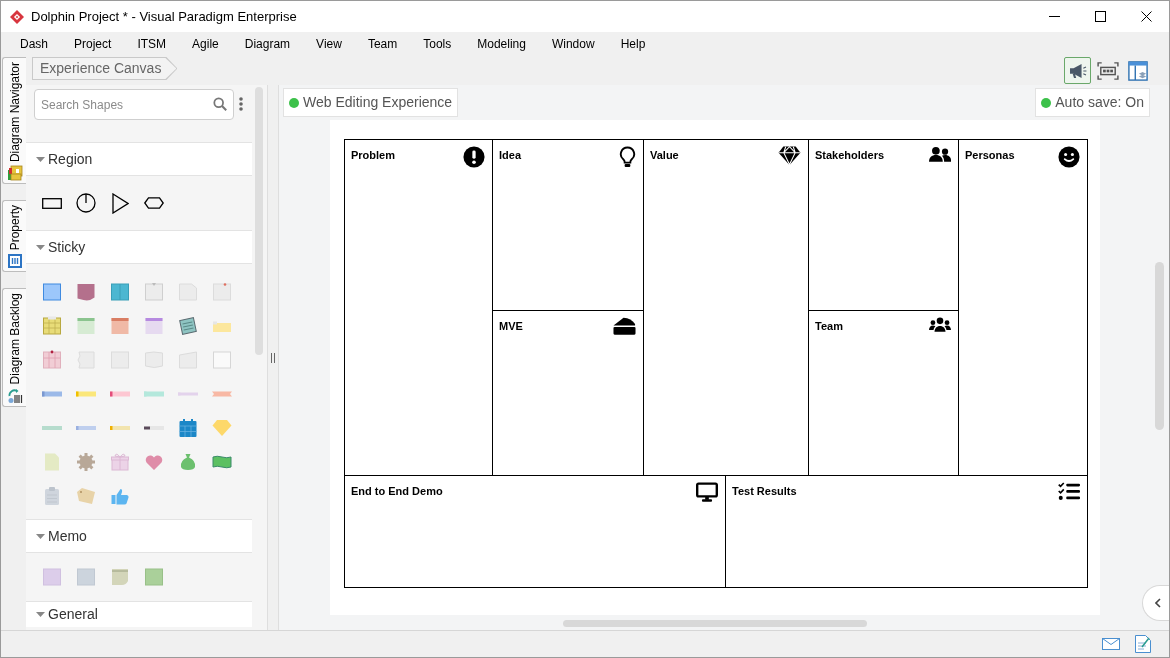  I want to click on document-icon, so click(52, 462).